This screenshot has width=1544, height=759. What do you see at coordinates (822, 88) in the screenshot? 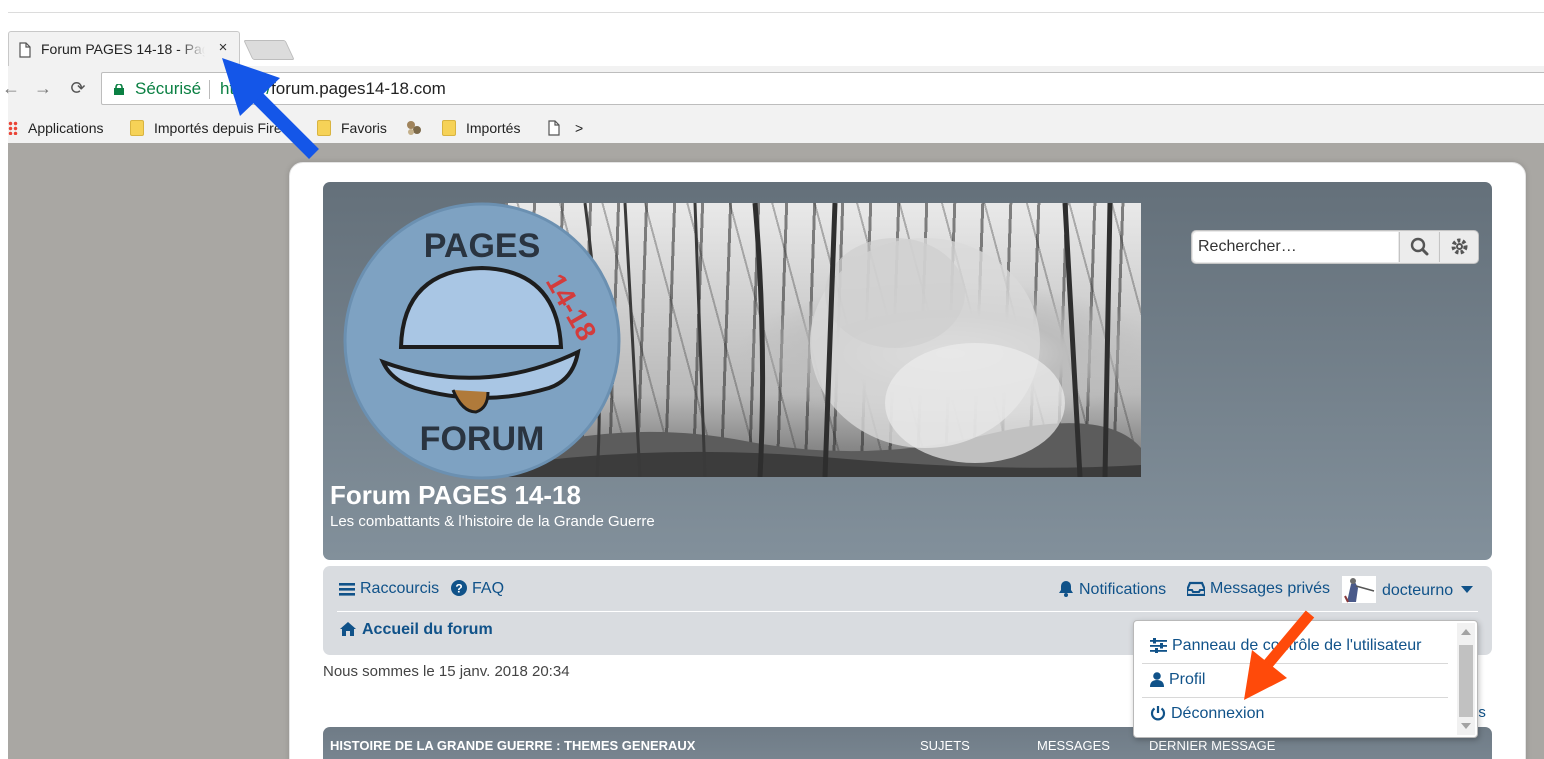
I see `address-bar: Sécurisé https://forum.pages14-18.com` at bounding box center [822, 88].